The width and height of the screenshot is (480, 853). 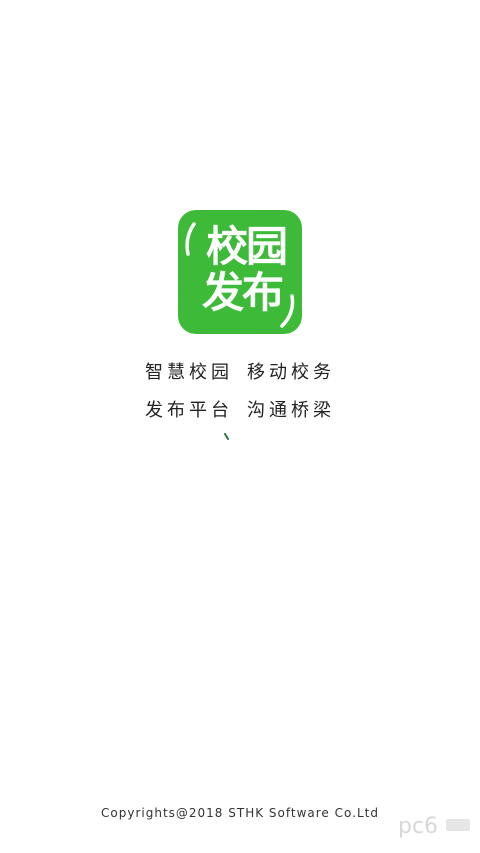 I want to click on logo-text-line1: 校园, so click(x=246, y=246).